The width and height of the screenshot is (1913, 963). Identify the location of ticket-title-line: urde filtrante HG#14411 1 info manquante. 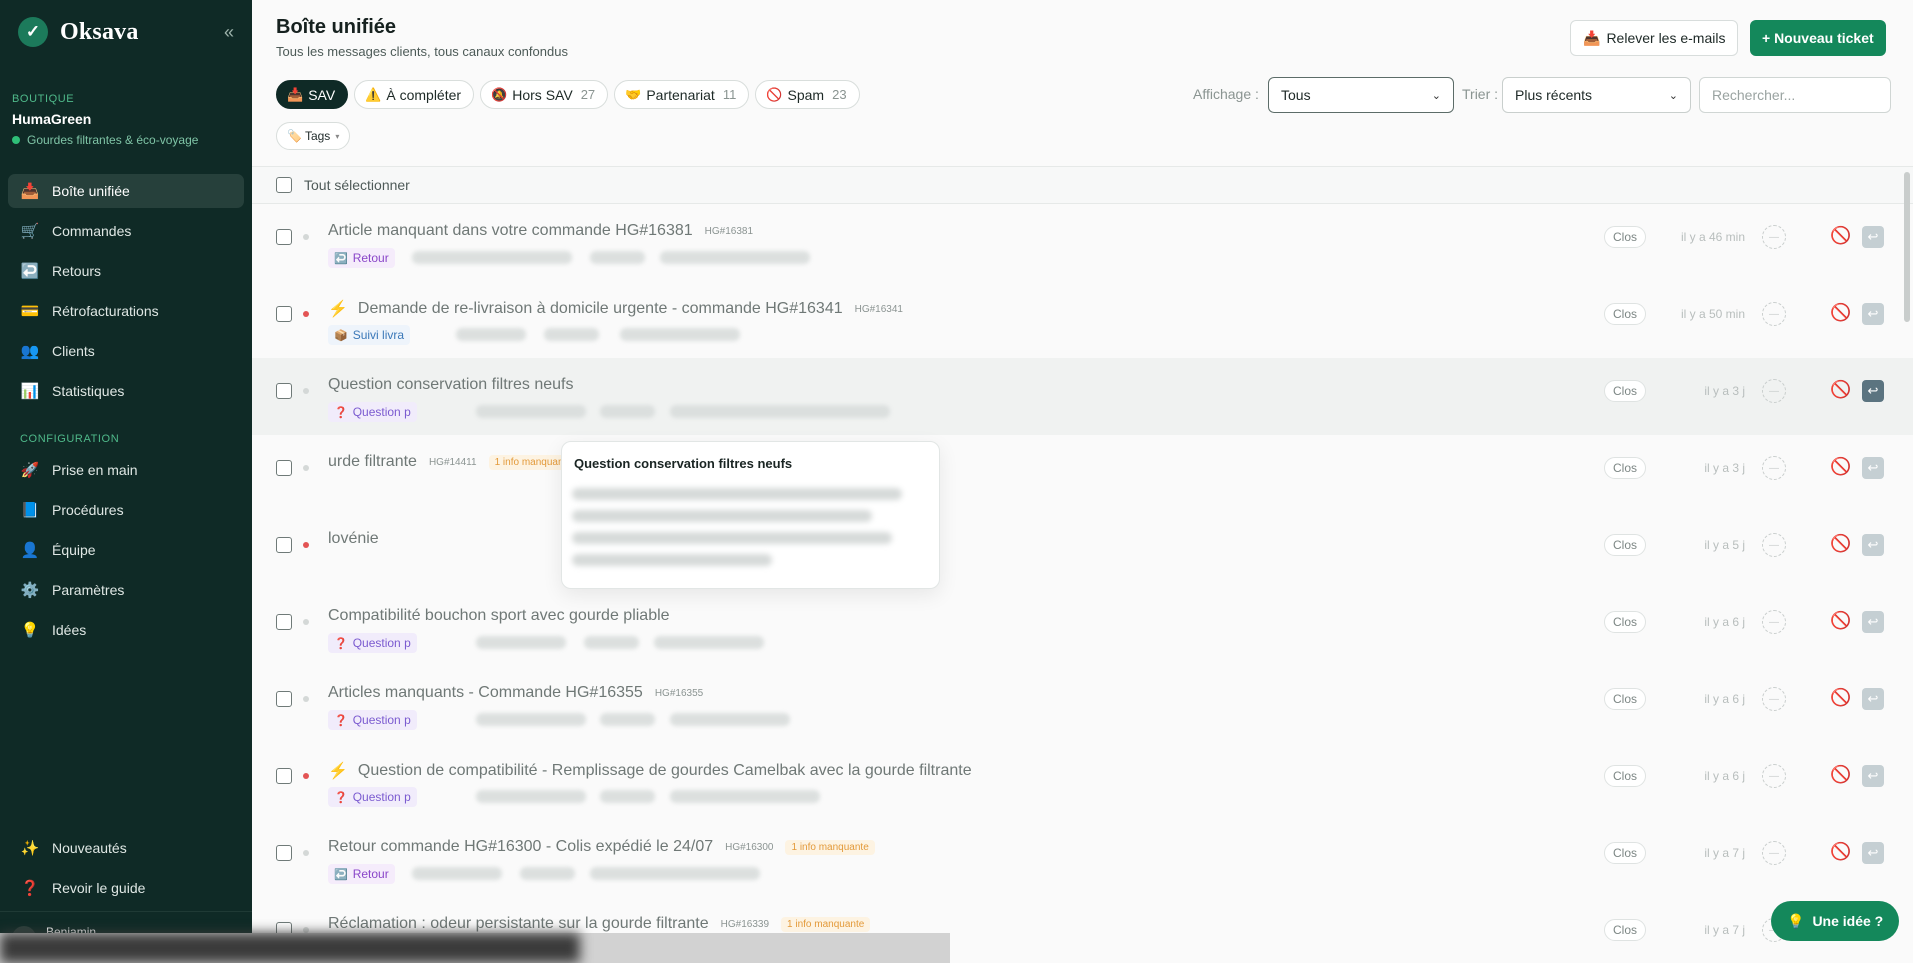
(453, 462).